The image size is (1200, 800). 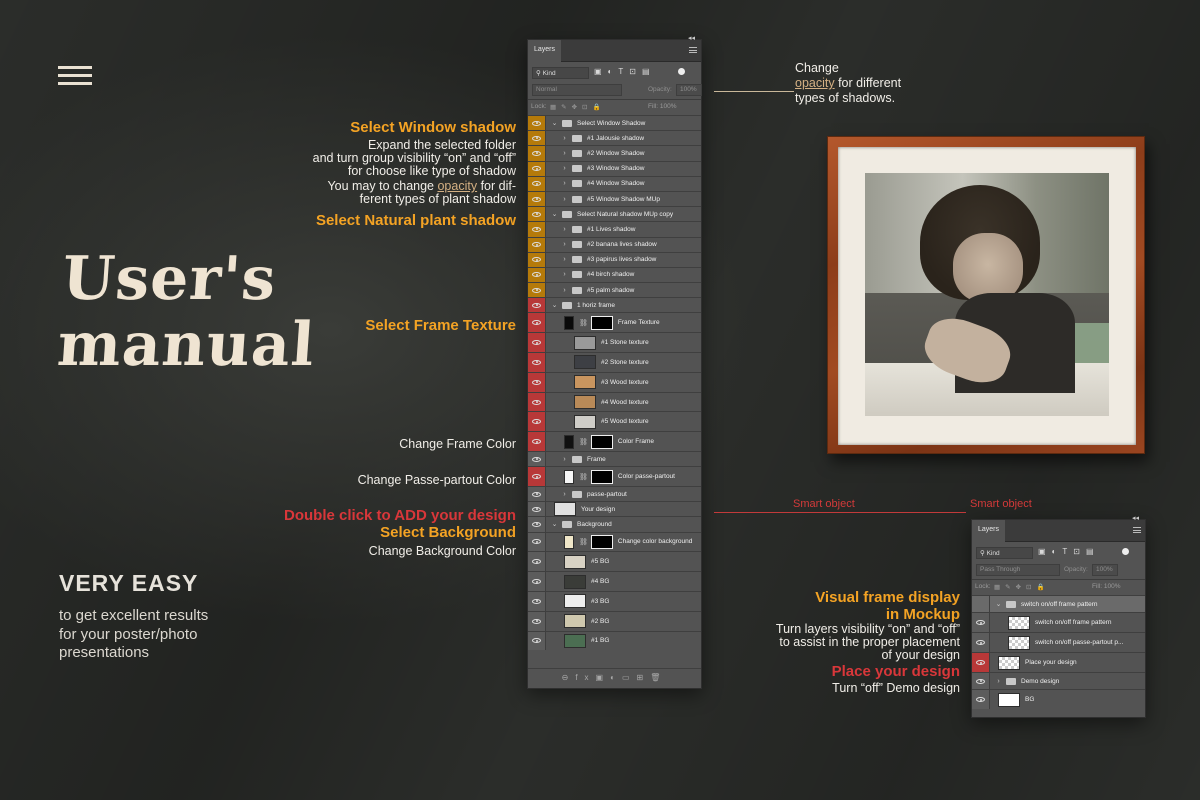 What do you see at coordinates (614, 153) in the screenshot?
I see `layer-row: › #2 Window Shadow` at bounding box center [614, 153].